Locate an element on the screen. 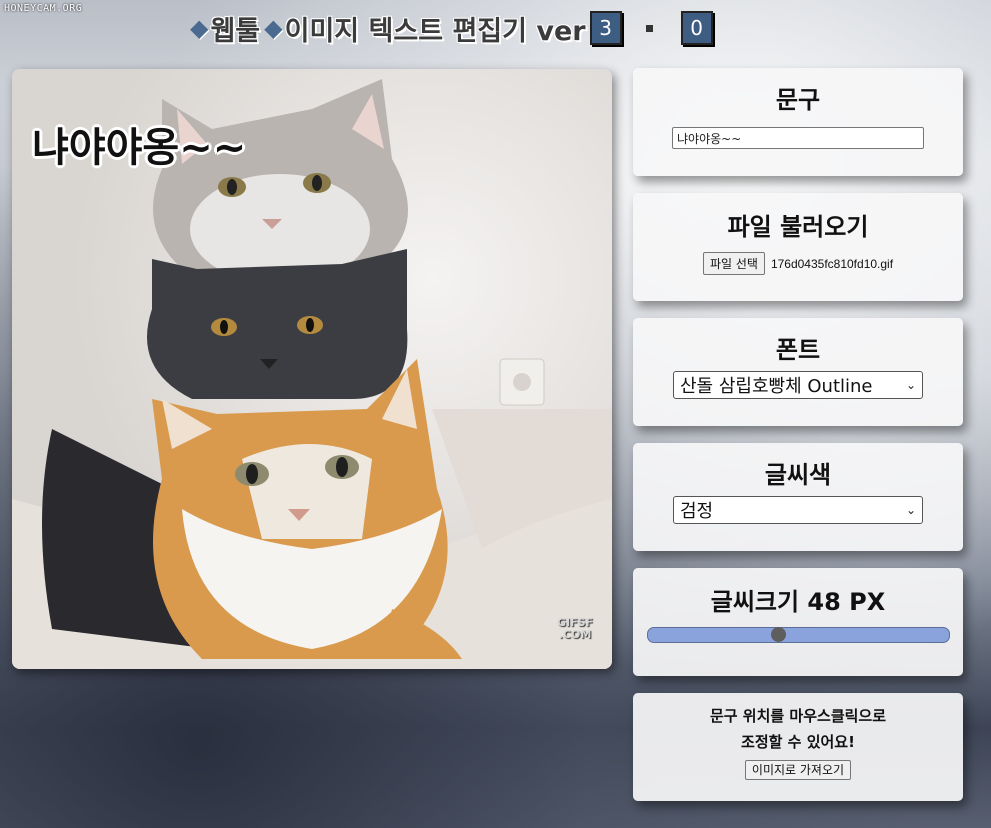 The width and height of the screenshot is (991, 828). version-major: 3 is located at coordinates (605, 28).